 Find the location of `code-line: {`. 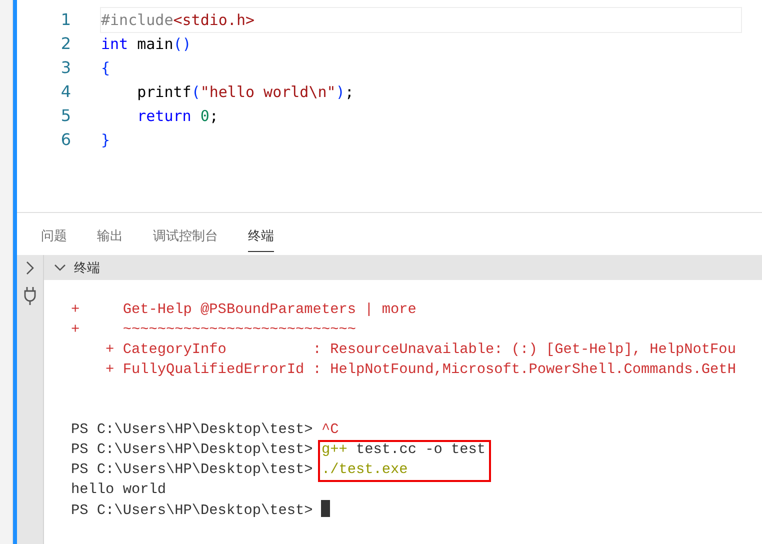

code-line: { is located at coordinates (105, 68).